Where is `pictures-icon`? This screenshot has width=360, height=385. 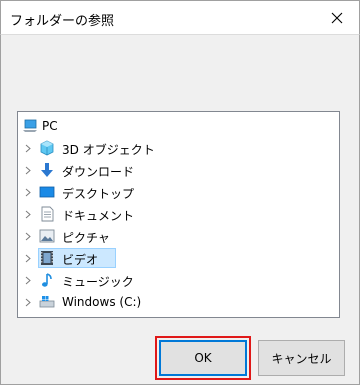 pictures-icon is located at coordinates (47, 236).